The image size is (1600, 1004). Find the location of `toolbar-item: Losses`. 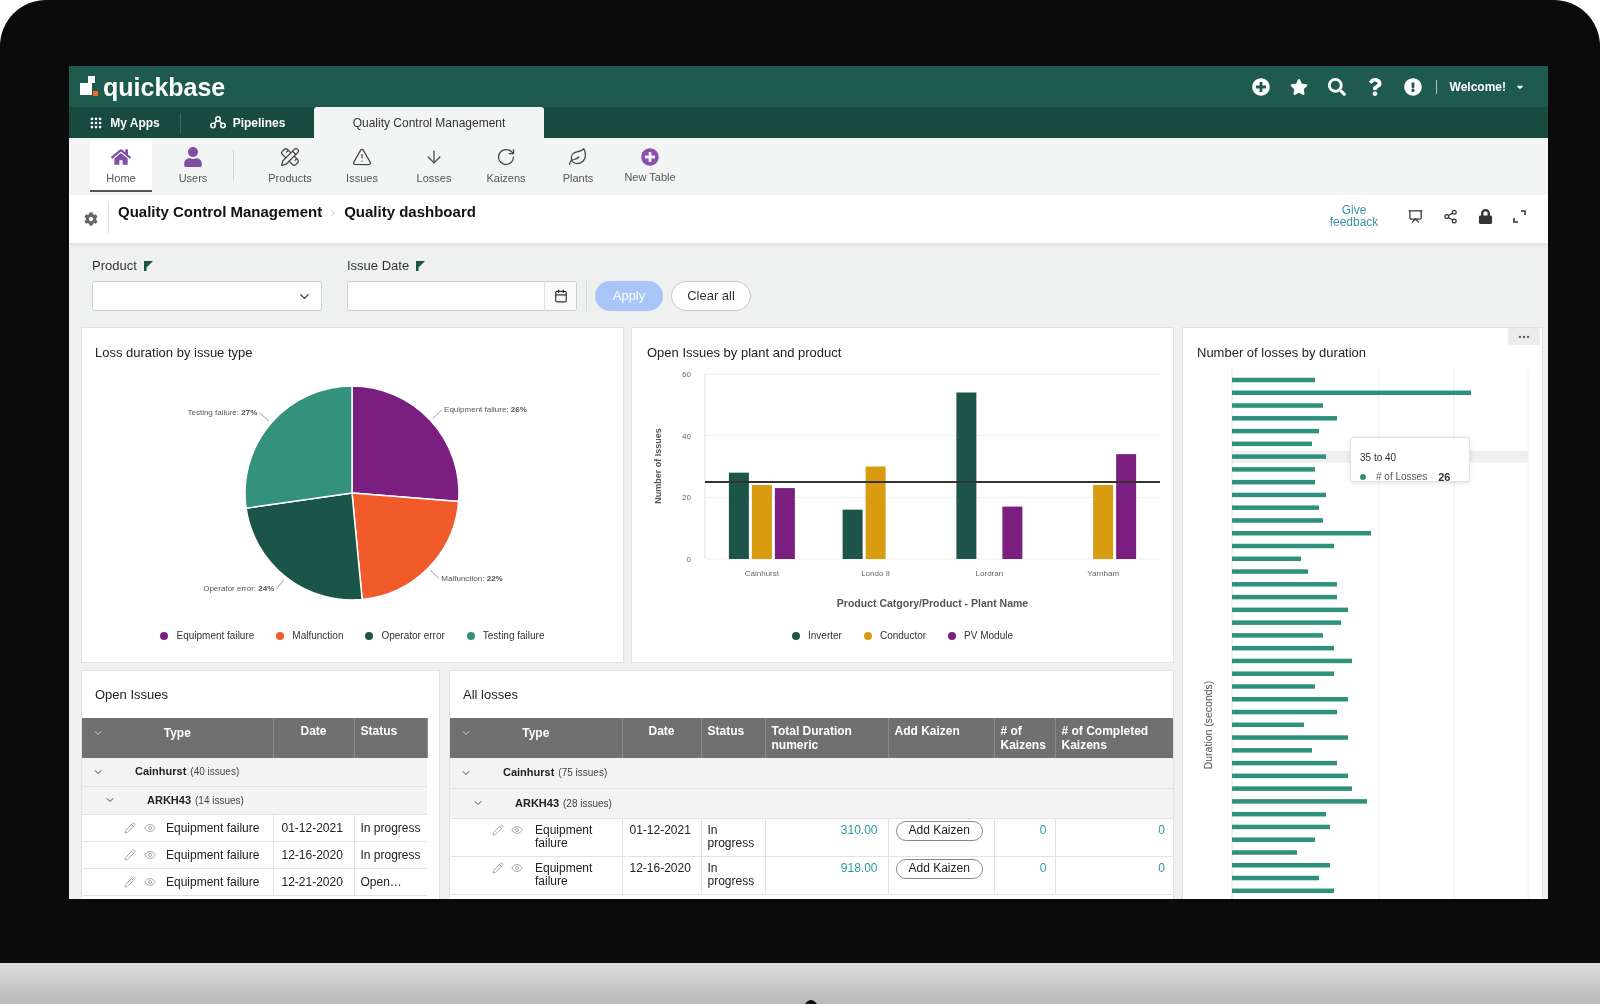

toolbar-item: Losses is located at coordinates (434, 166).